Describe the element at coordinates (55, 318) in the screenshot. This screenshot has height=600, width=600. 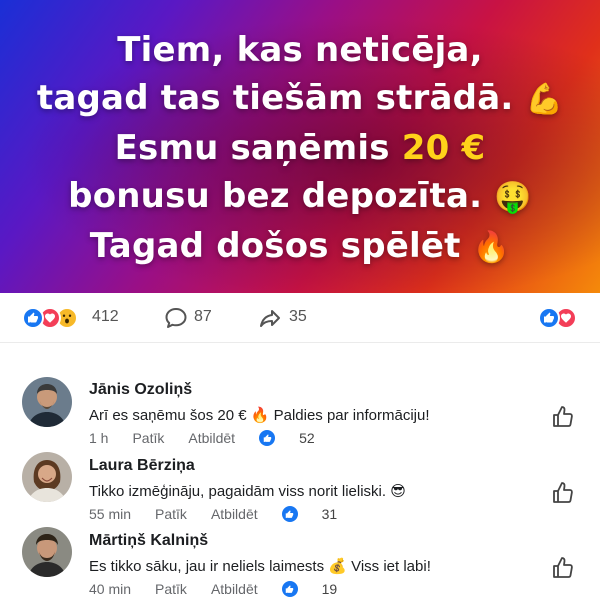
I see `reaction-summary` at that location.